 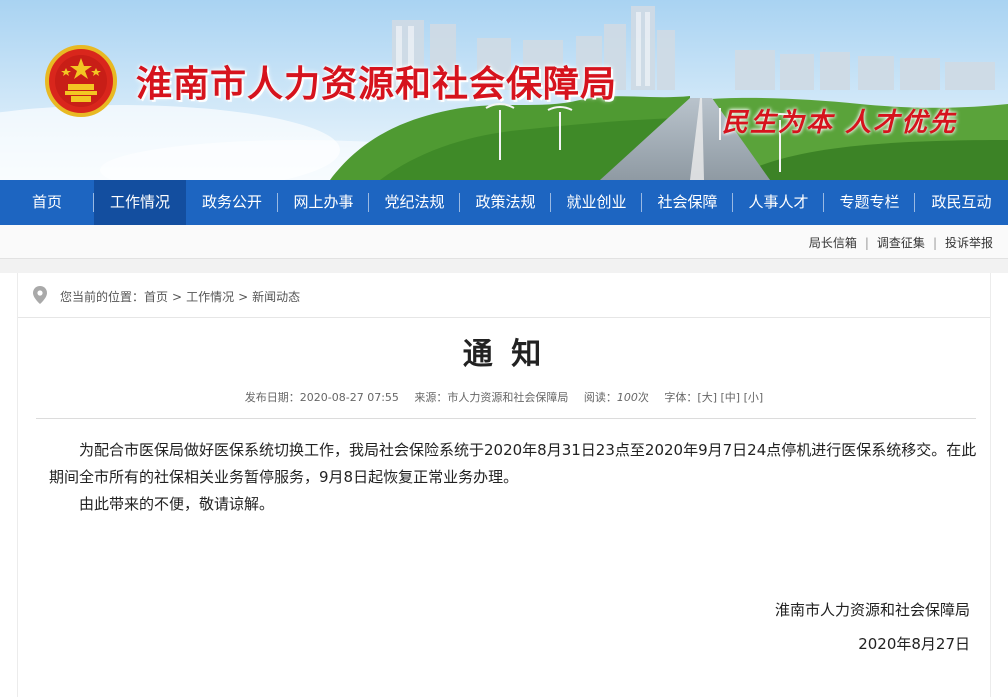 What do you see at coordinates (707, 397) in the screenshot?
I see `font-large-button: [大]` at bounding box center [707, 397].